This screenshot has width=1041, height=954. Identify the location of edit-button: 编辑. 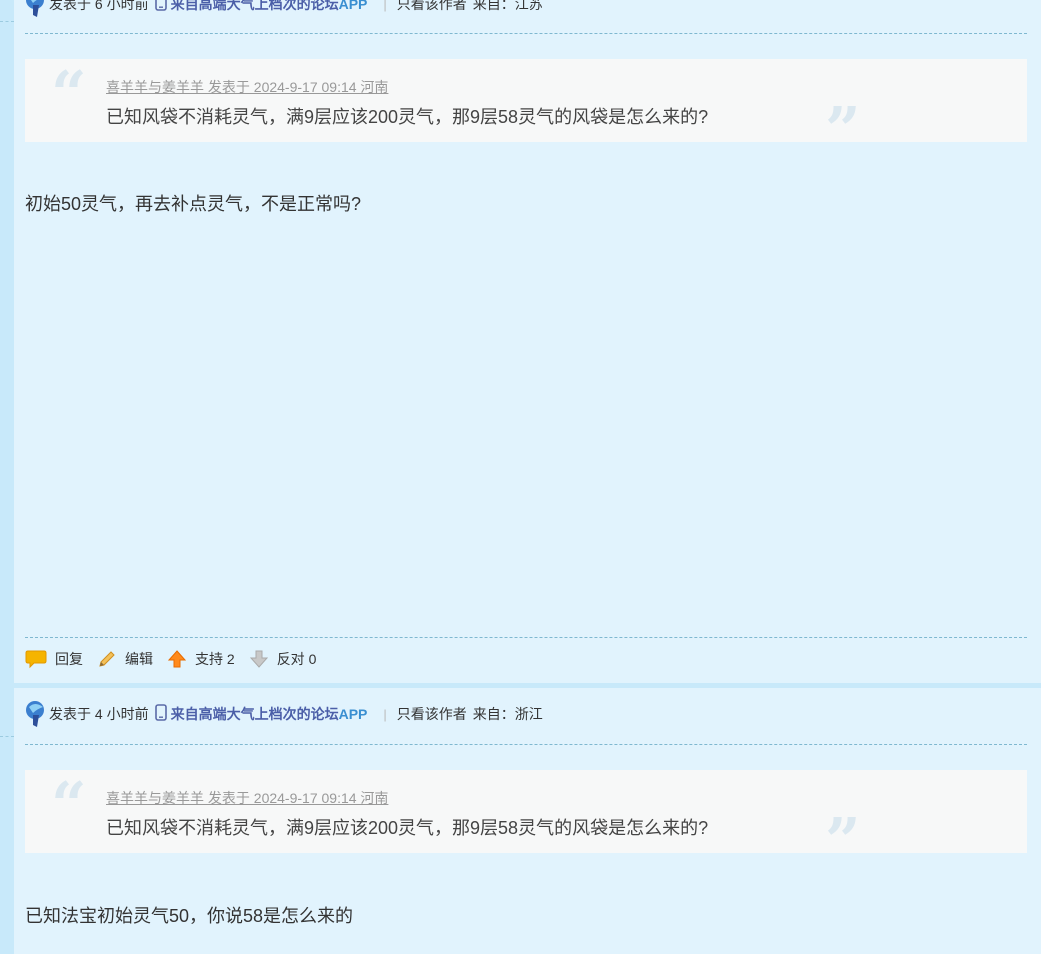
(125, 659).